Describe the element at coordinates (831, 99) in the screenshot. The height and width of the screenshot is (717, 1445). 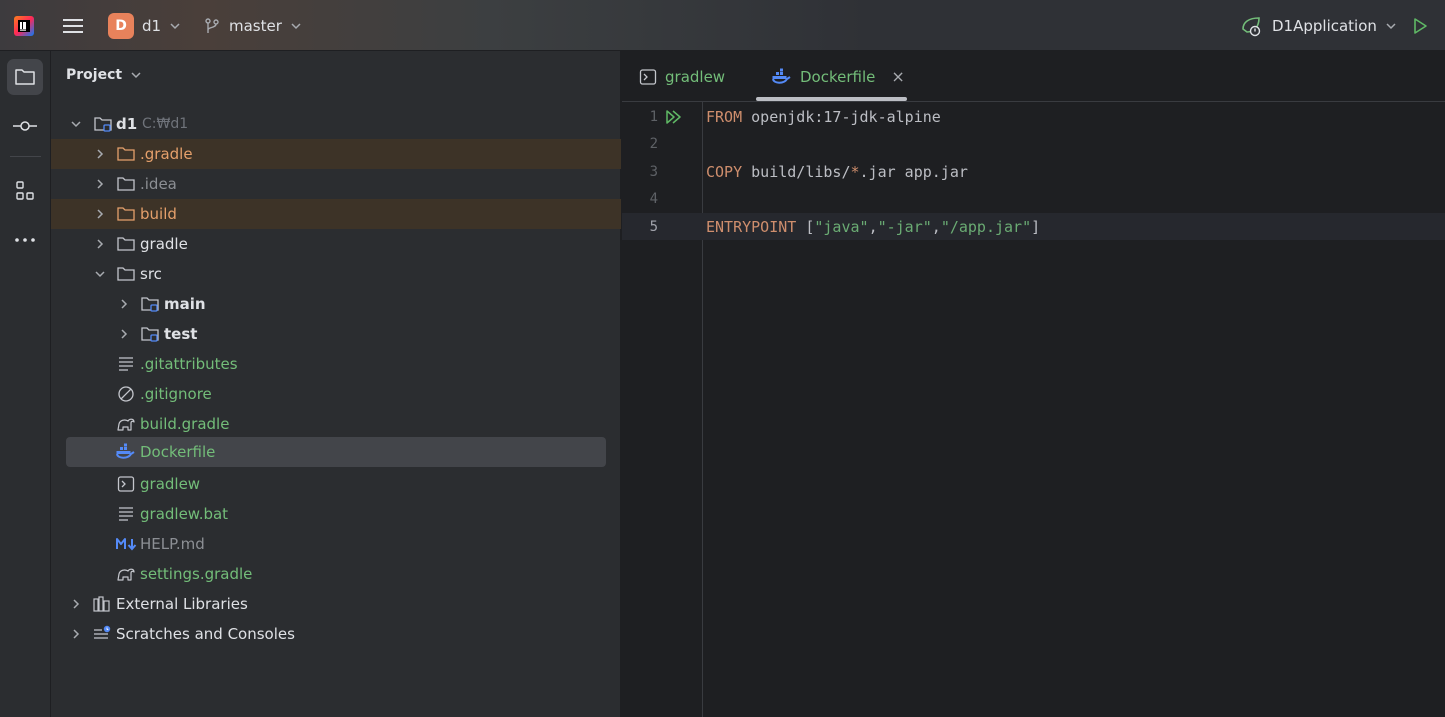
I see `active-tab-indicator` at that location.